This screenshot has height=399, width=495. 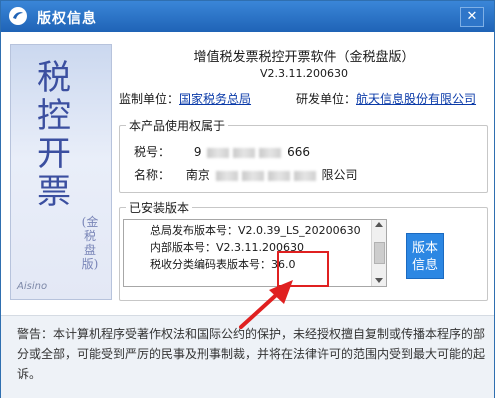 What do you see at coordinates (266, 304) in the screenshot?
I see `annotation-arrow-icon` at bounding box center [266, 304].